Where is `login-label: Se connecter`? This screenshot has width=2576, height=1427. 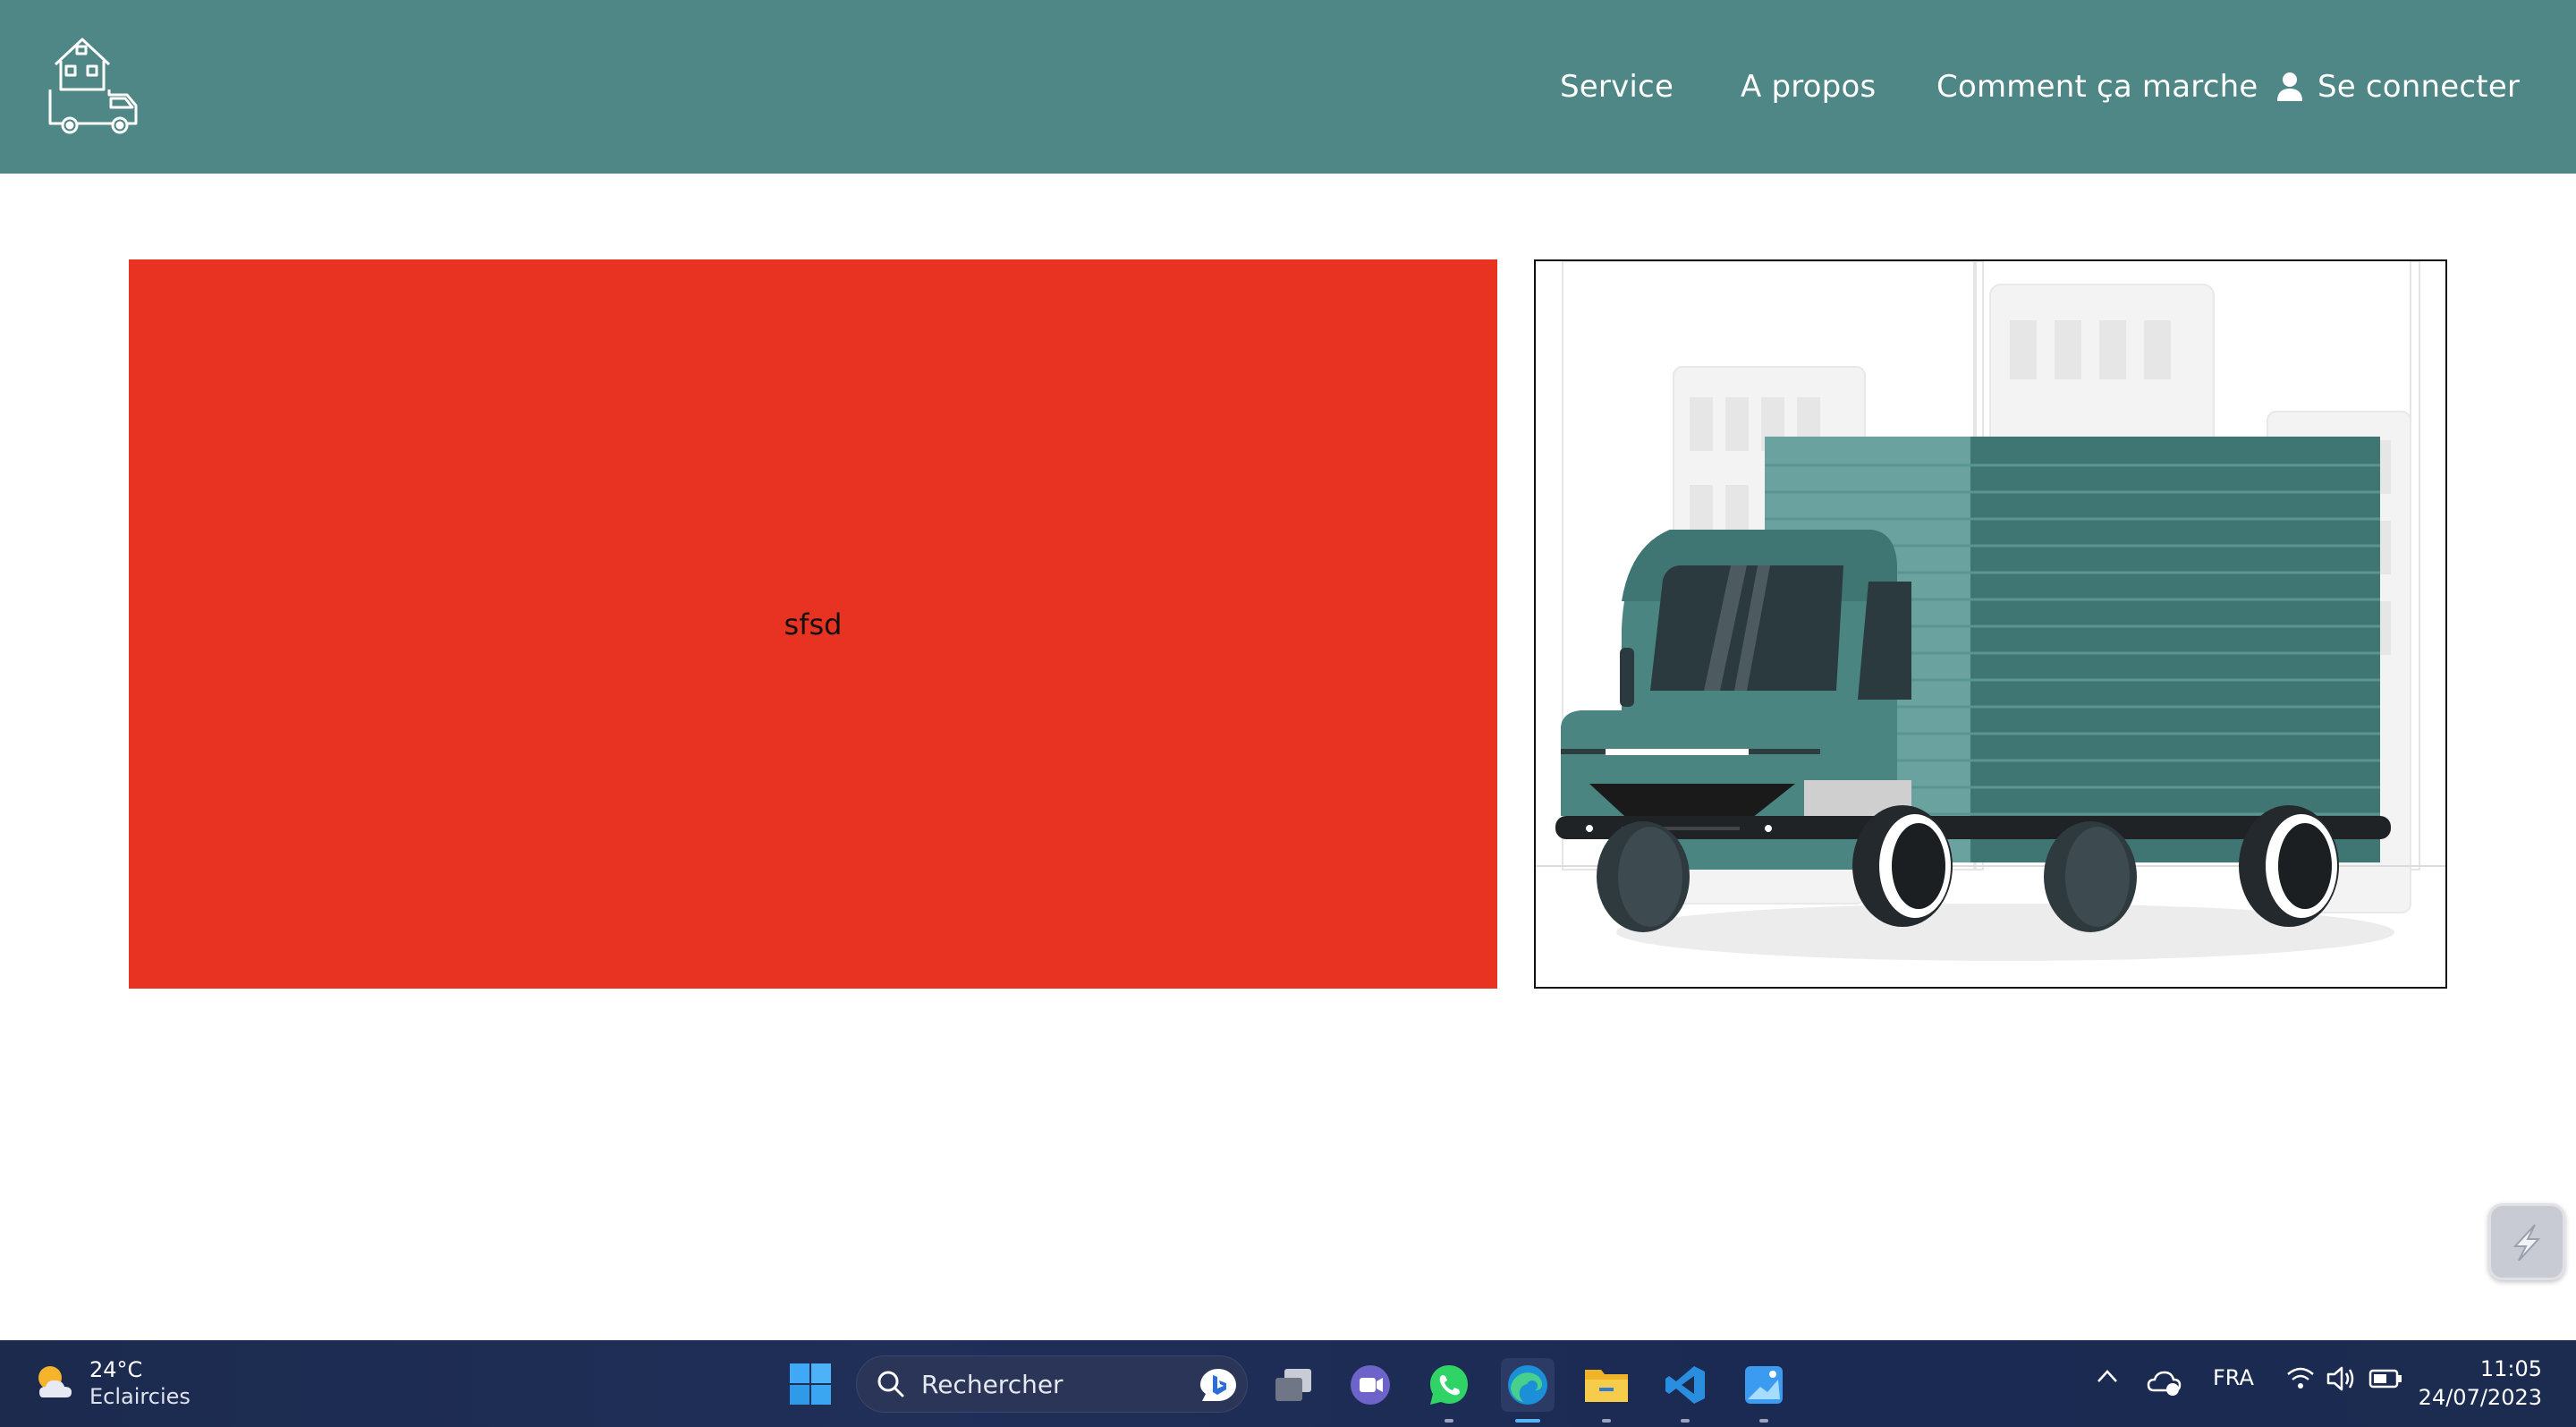 login-label: Se connecter is located at coordinates (2419, 87).